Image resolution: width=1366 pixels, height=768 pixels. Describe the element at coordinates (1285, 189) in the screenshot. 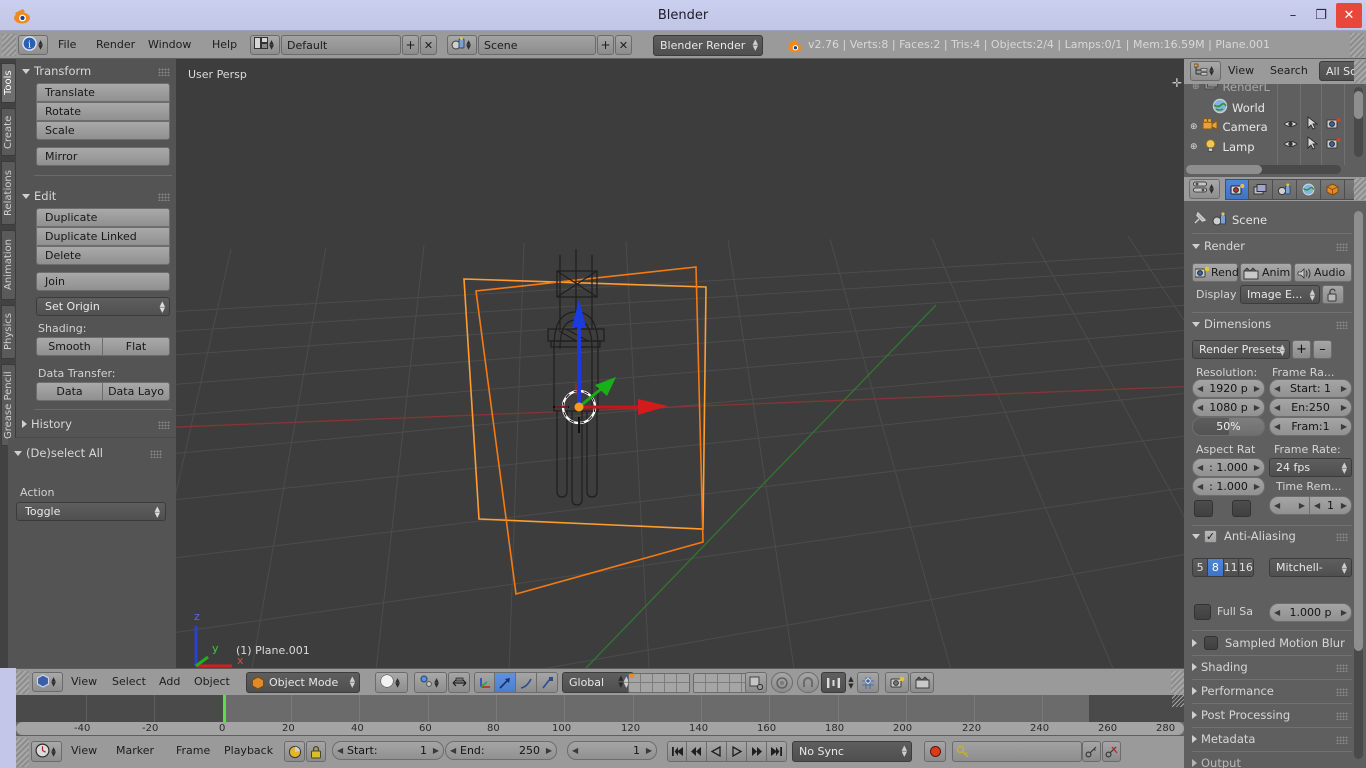

I see `scene-tab-icon` at that location.